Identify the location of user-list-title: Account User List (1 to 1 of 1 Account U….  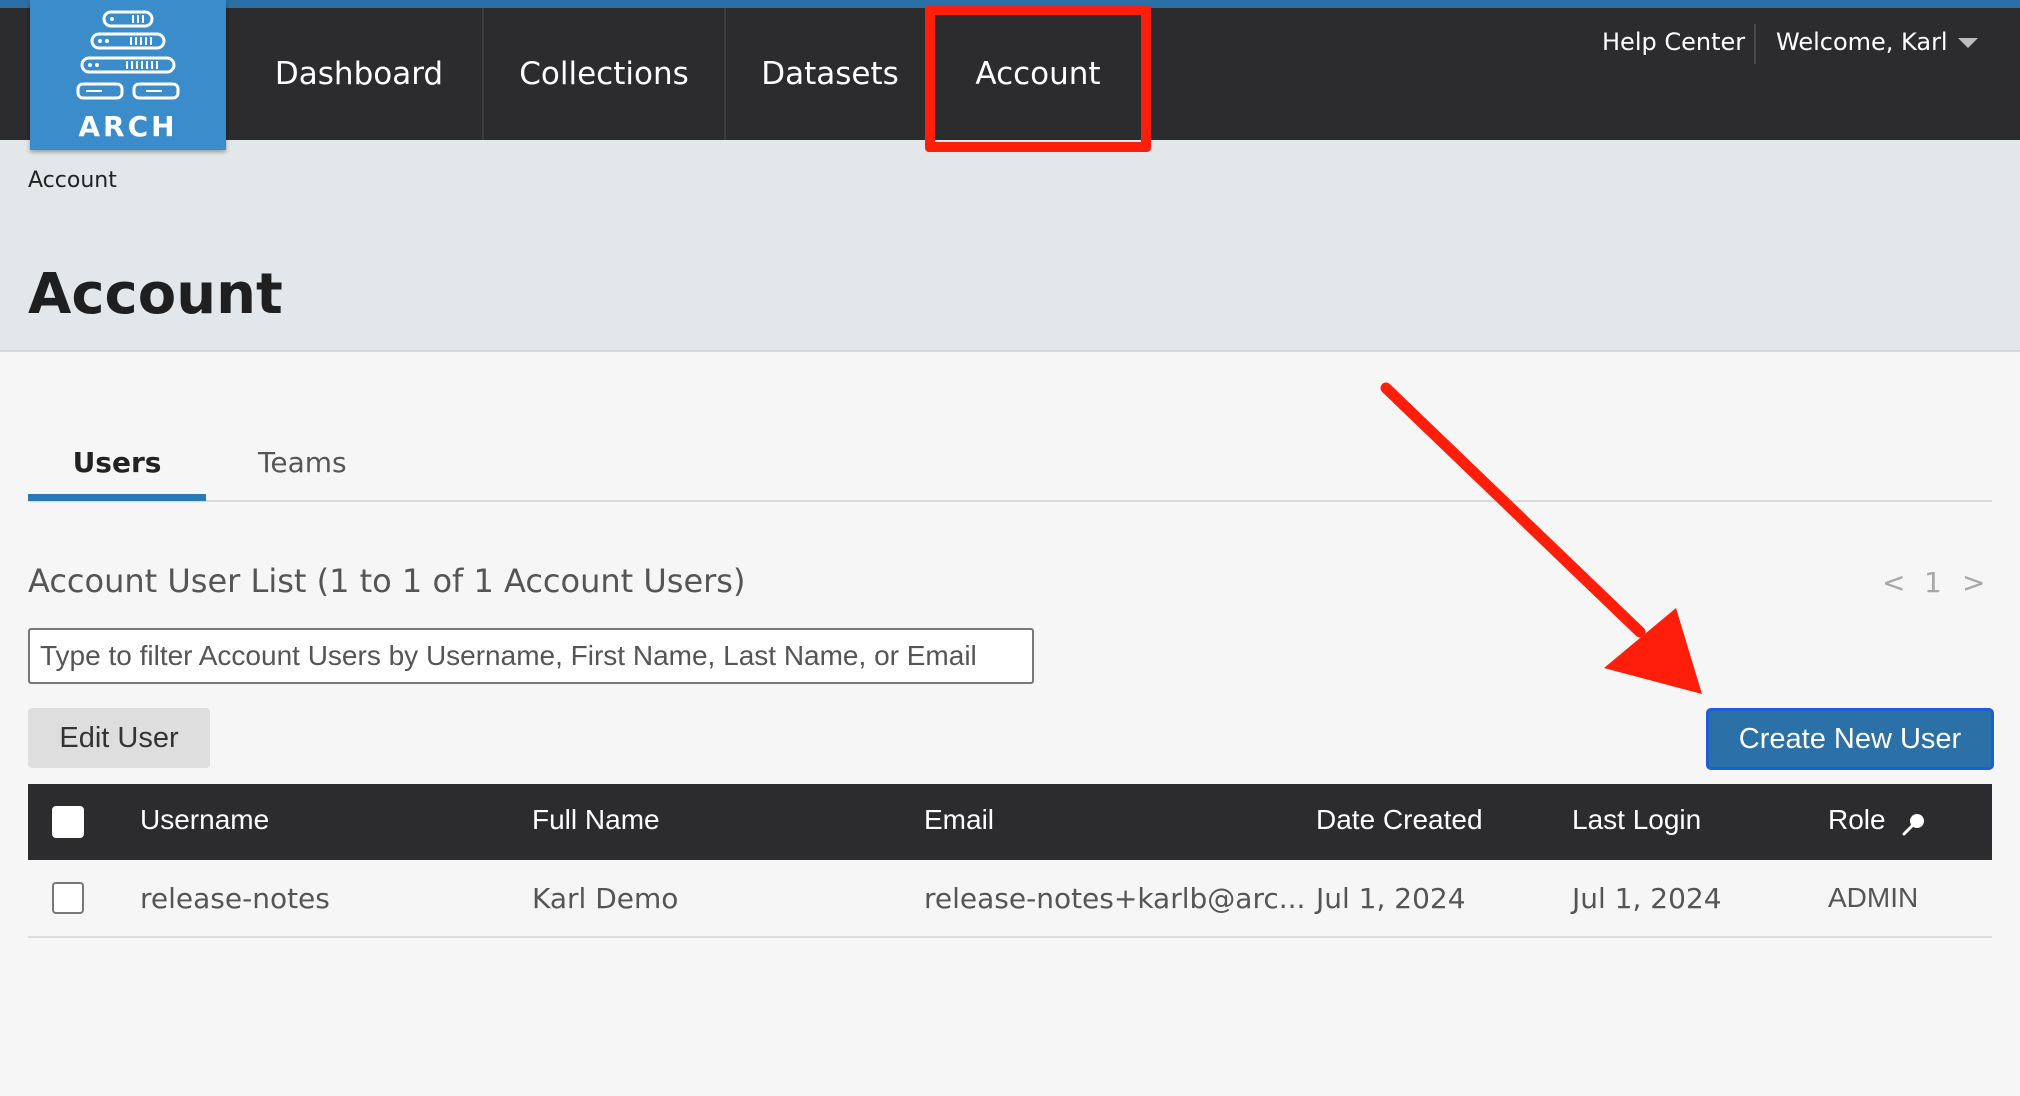
(387, 581).